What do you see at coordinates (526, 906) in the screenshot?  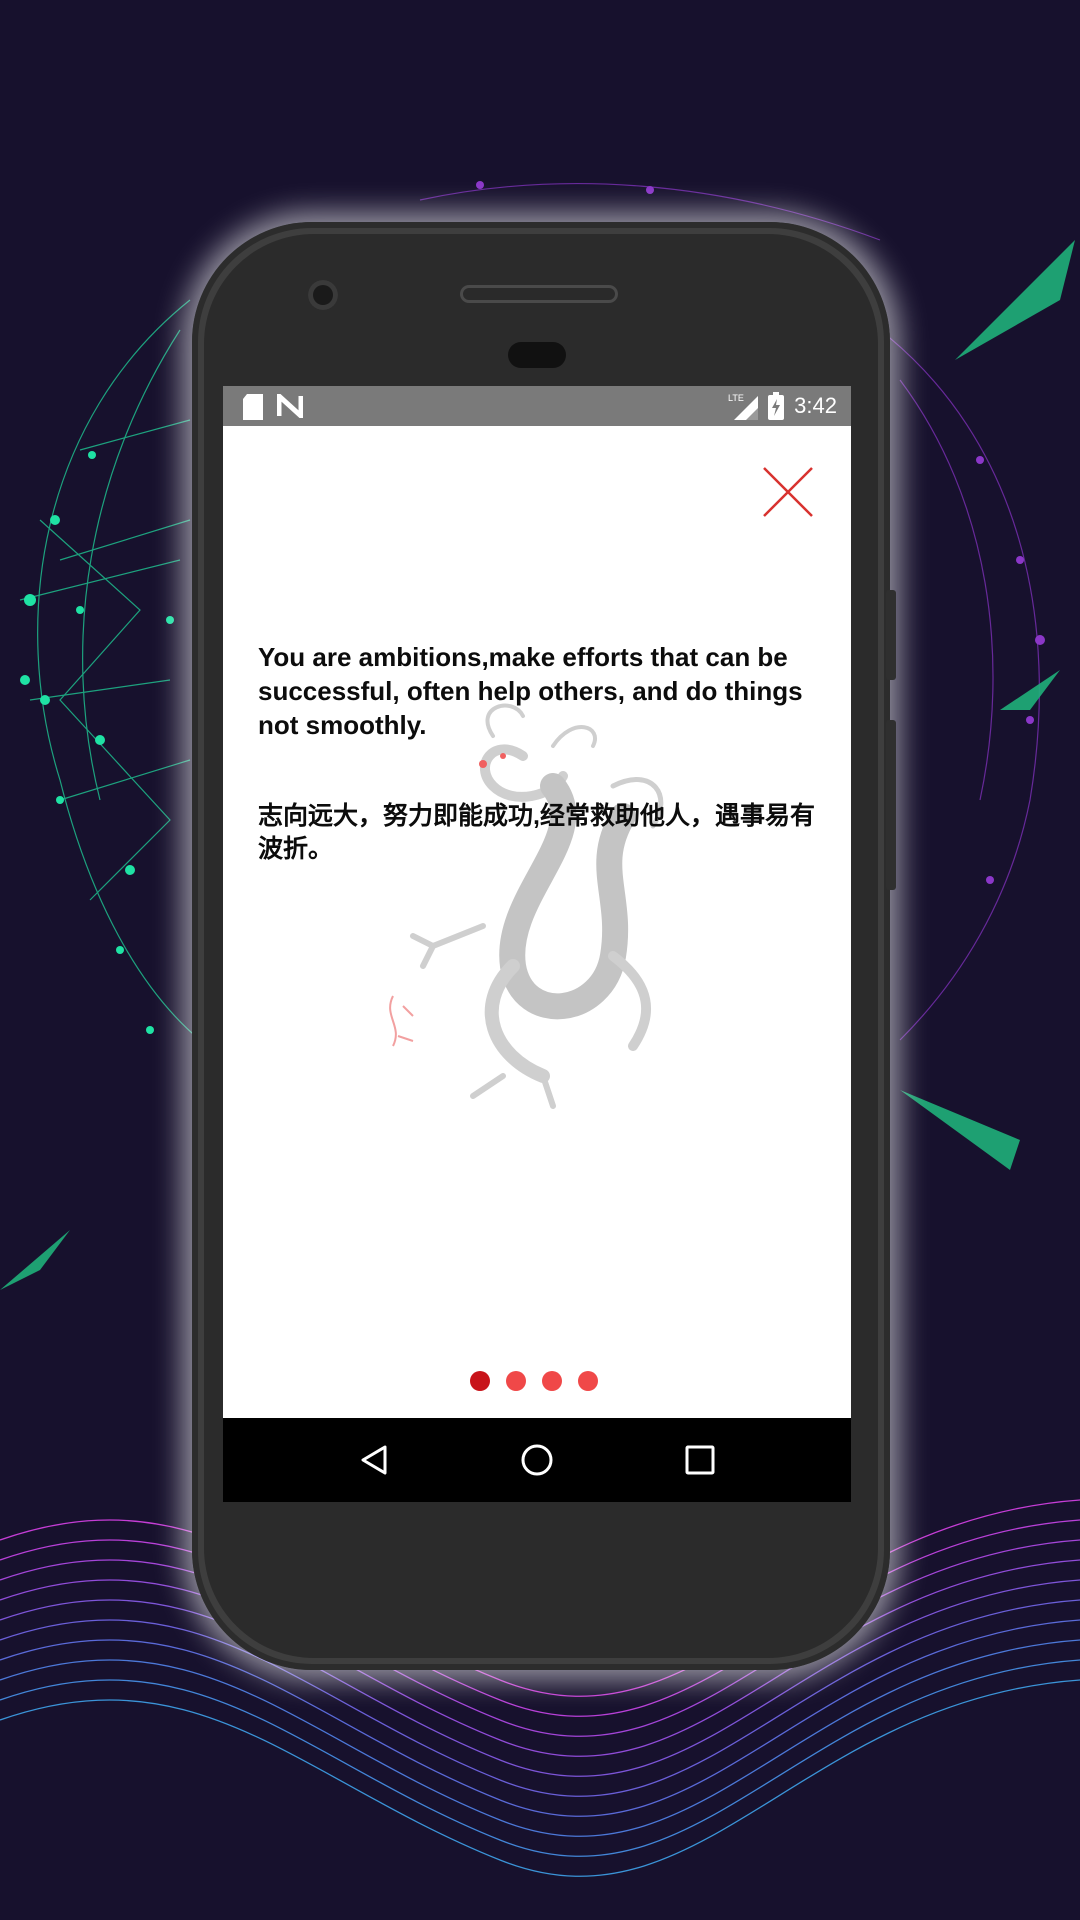 I see `dragon-ink-illustration` at bounding box center [526, 906].